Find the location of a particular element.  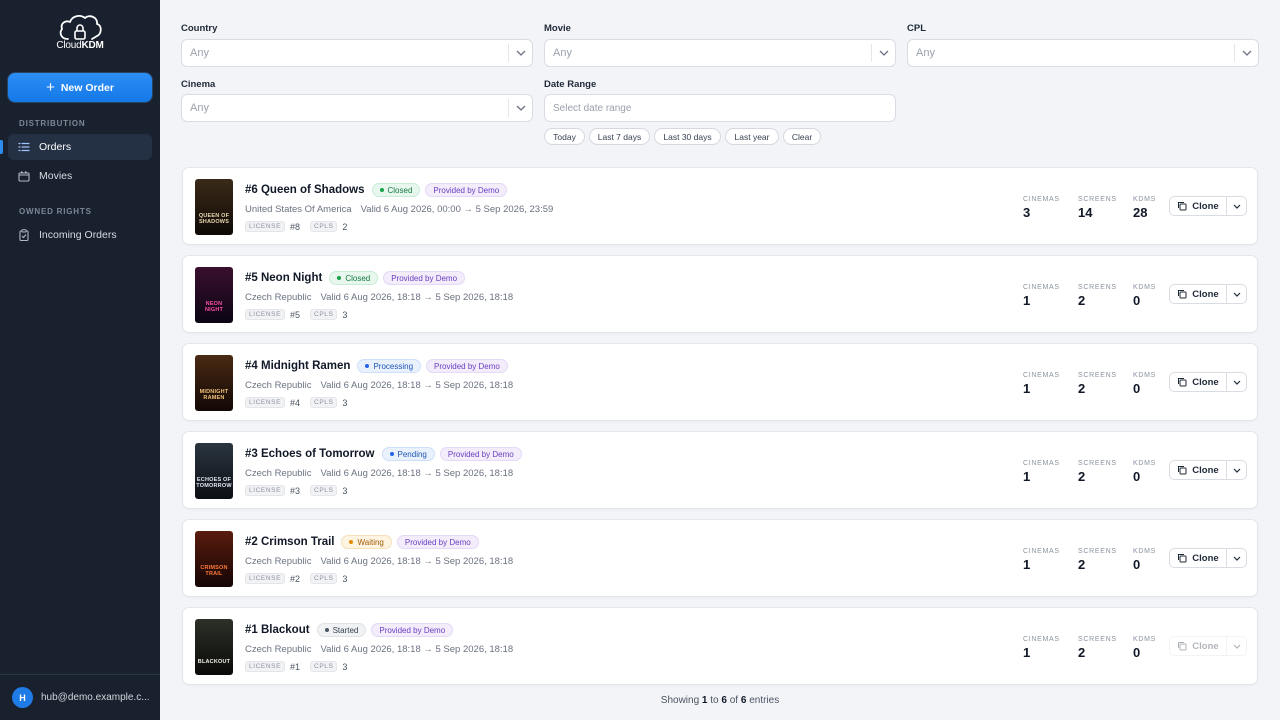

cinema-select: Any is located at coordinates (357, 108).